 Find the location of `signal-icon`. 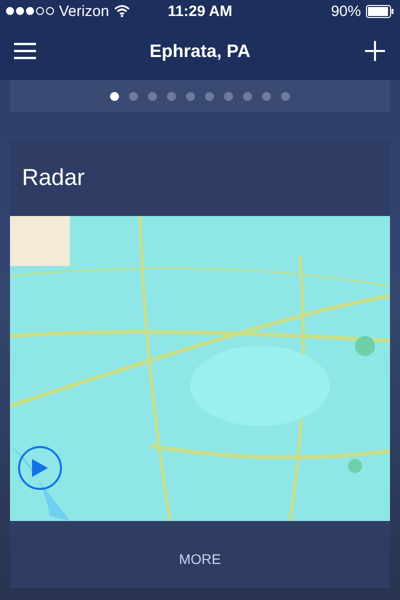

signal-icon is located at coordinates (30, 11).